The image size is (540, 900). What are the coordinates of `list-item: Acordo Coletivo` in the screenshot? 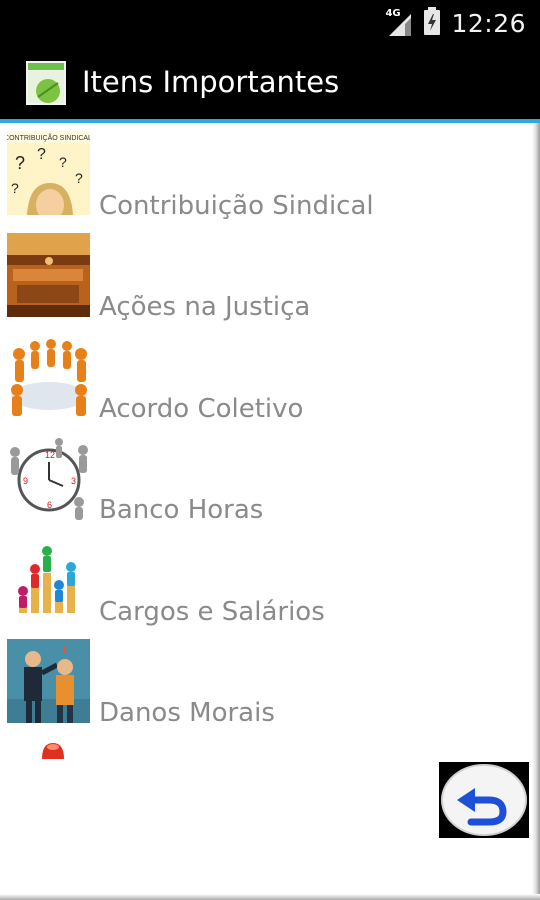 It's located at (266, 377).